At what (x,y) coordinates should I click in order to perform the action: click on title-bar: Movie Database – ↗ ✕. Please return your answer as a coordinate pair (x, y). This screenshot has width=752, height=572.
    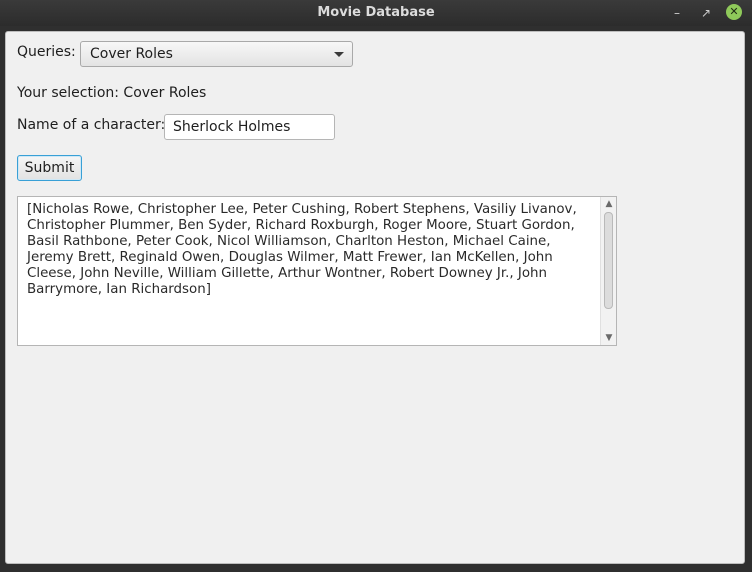
    Looking at the image, I should click on (376, 13).